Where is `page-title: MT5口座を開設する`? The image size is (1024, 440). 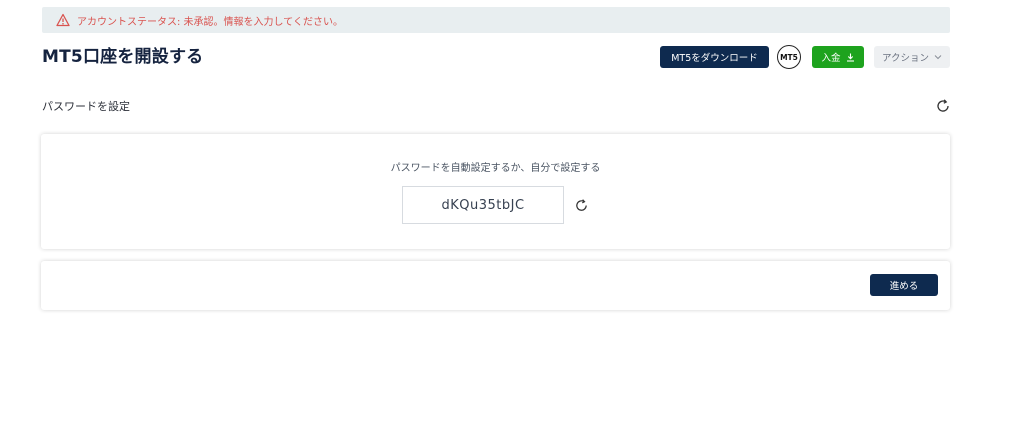
page-title: MT5口座を開設する is located at coordinates (123, 57).